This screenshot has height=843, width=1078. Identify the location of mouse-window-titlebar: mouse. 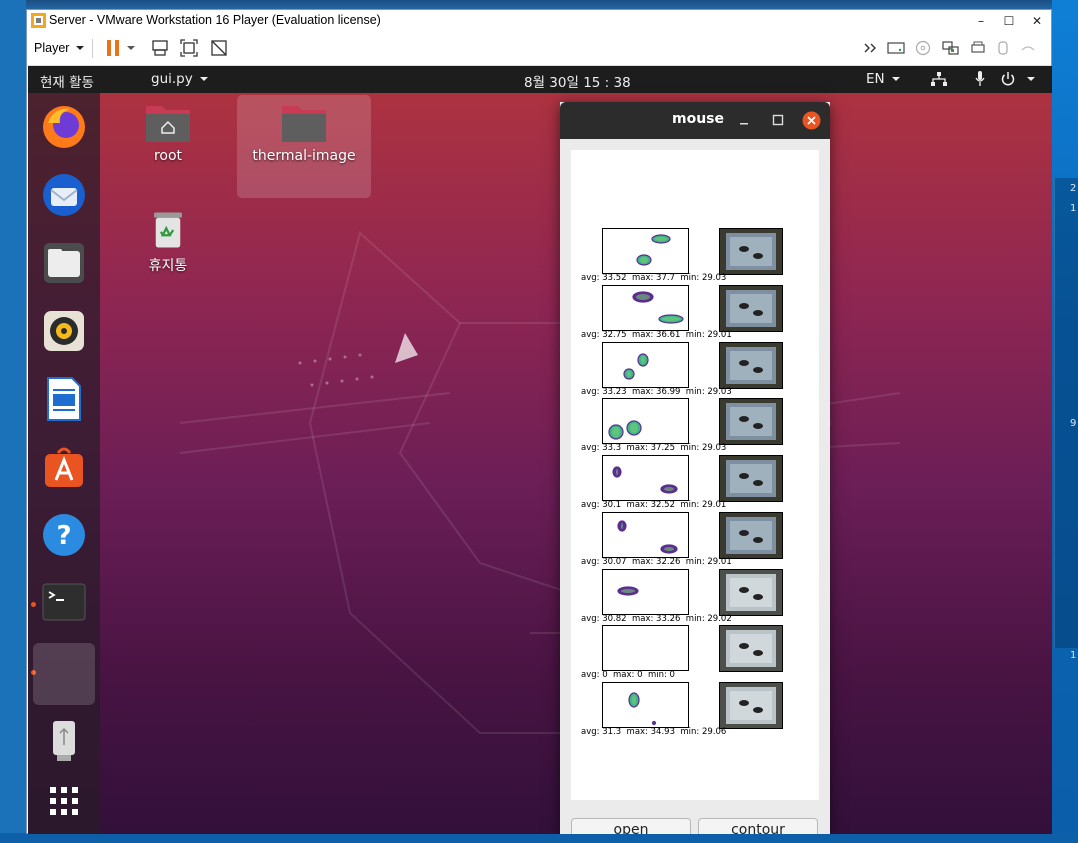
(695, 120).